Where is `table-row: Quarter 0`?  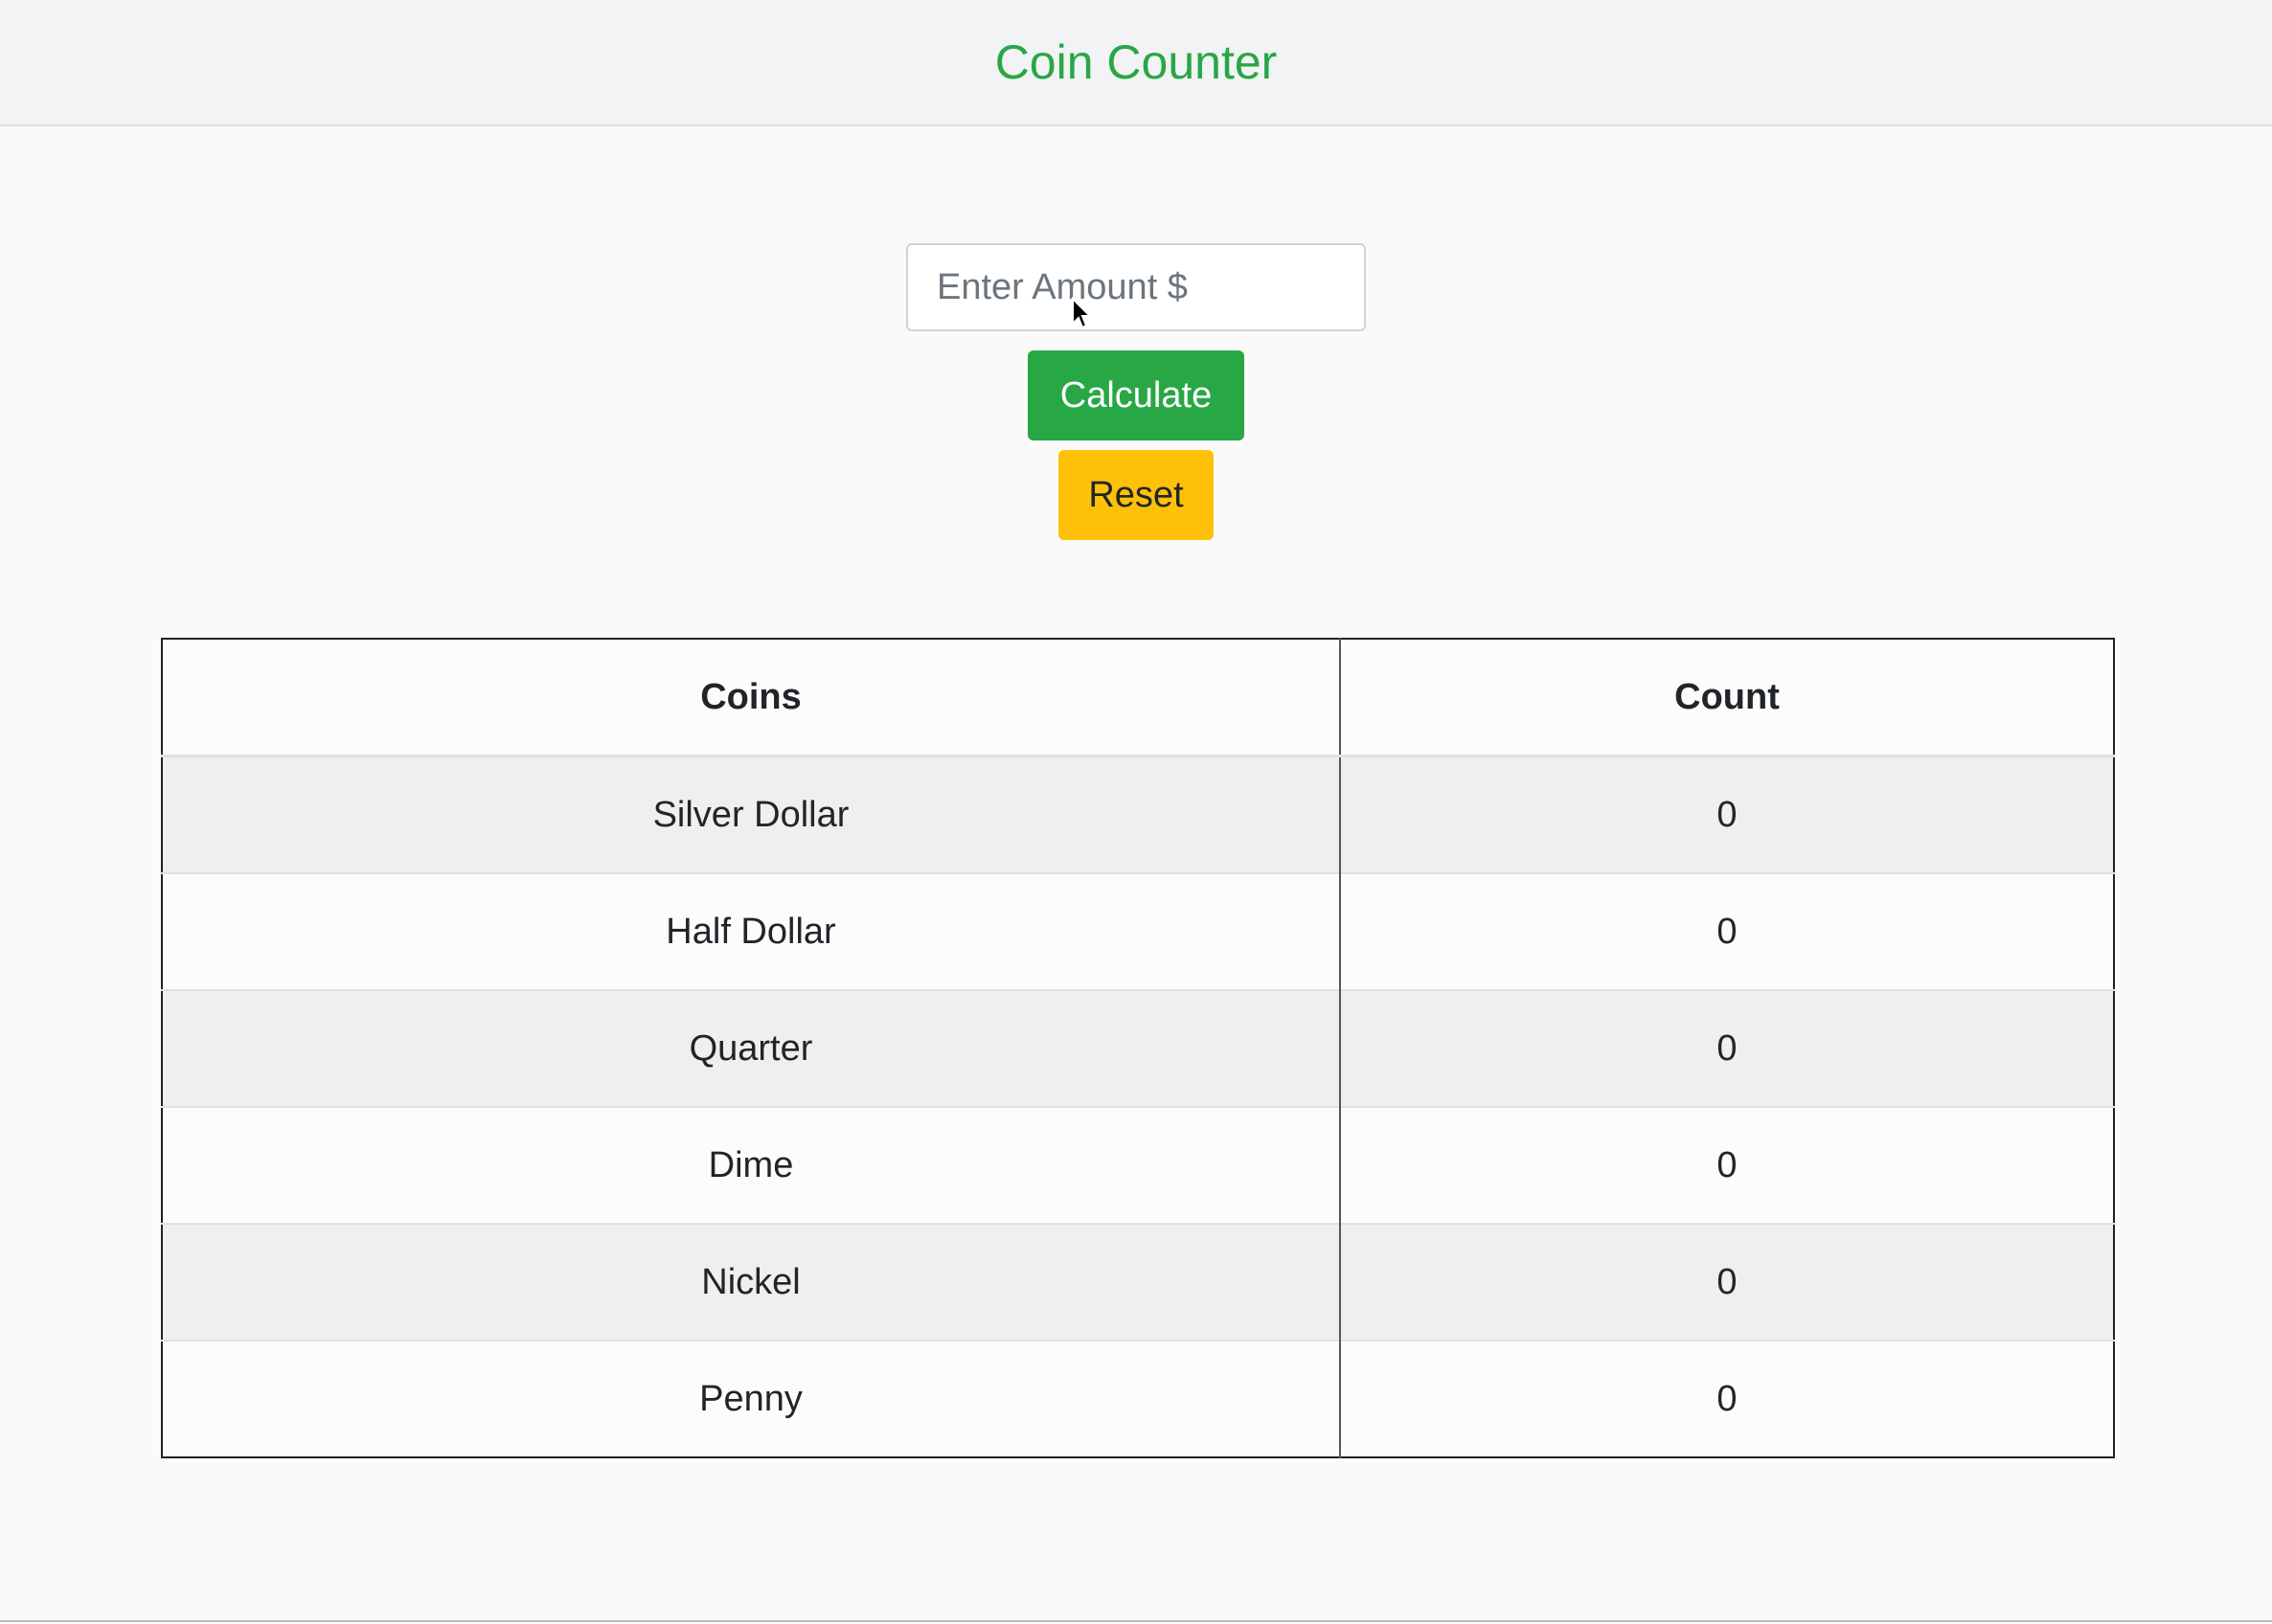 table-row: Quarter 0 is located at coordinates (1138, 1048).